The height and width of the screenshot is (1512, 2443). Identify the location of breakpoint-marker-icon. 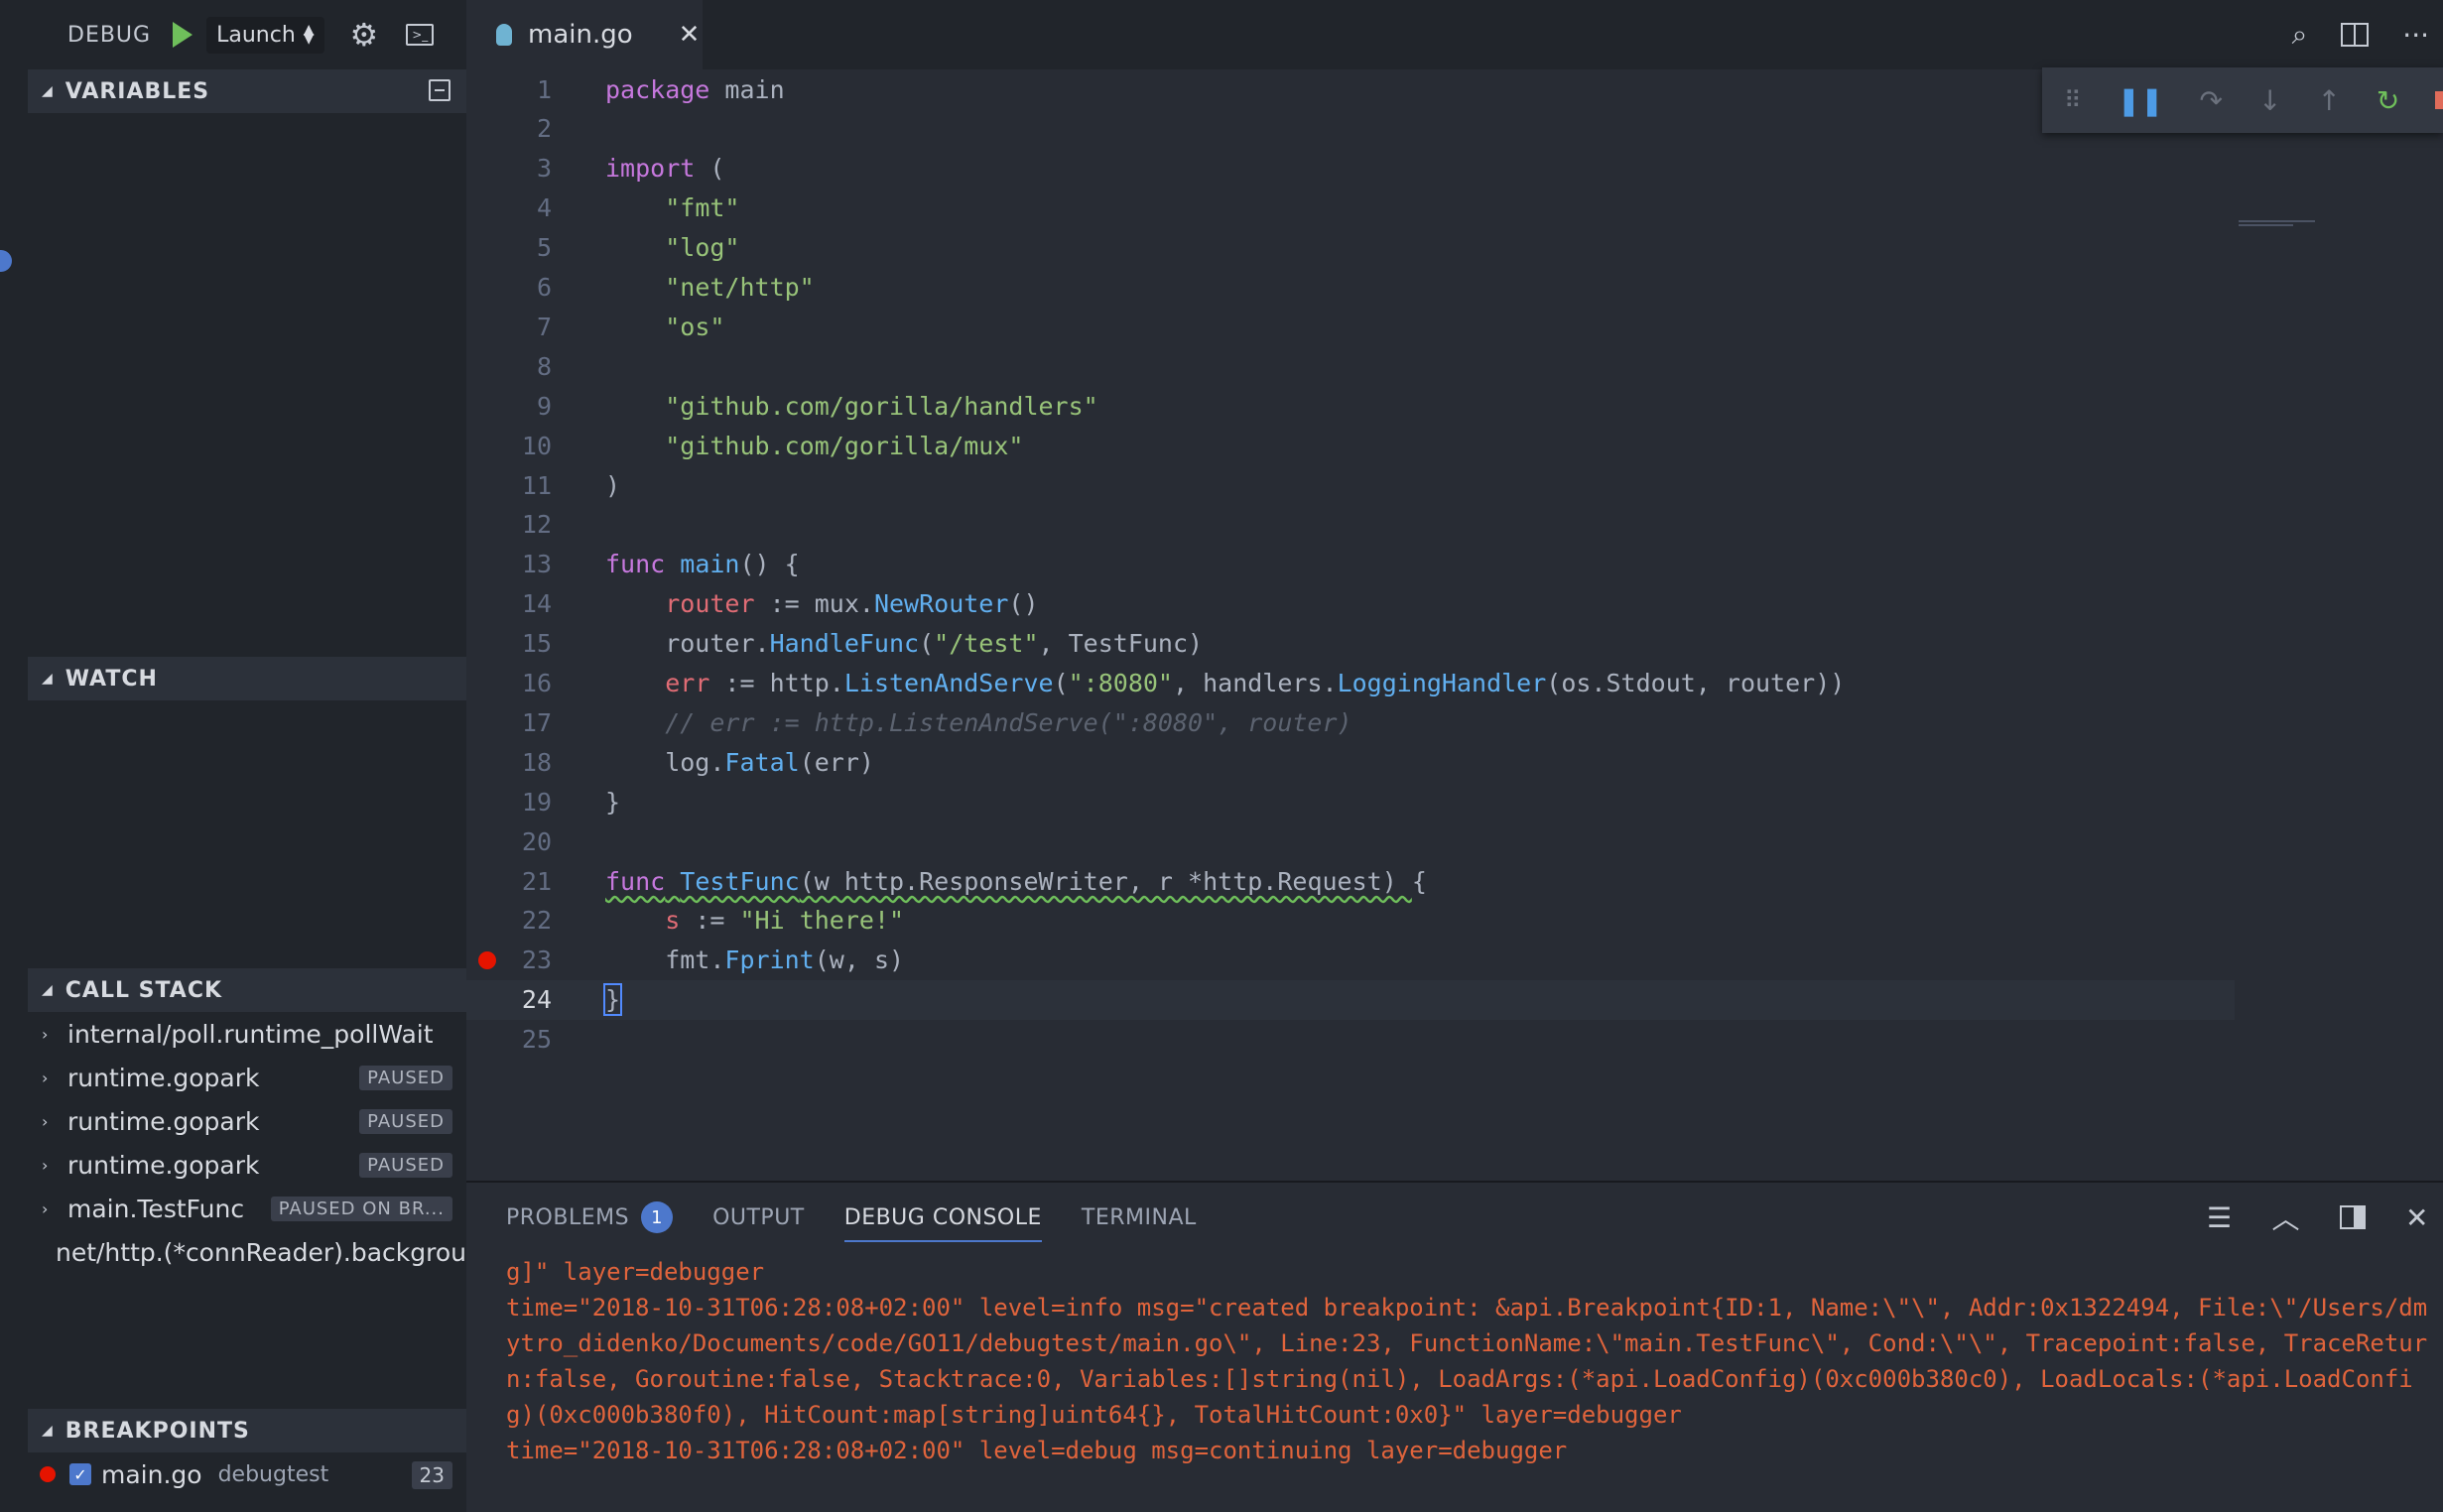
(487, 959).